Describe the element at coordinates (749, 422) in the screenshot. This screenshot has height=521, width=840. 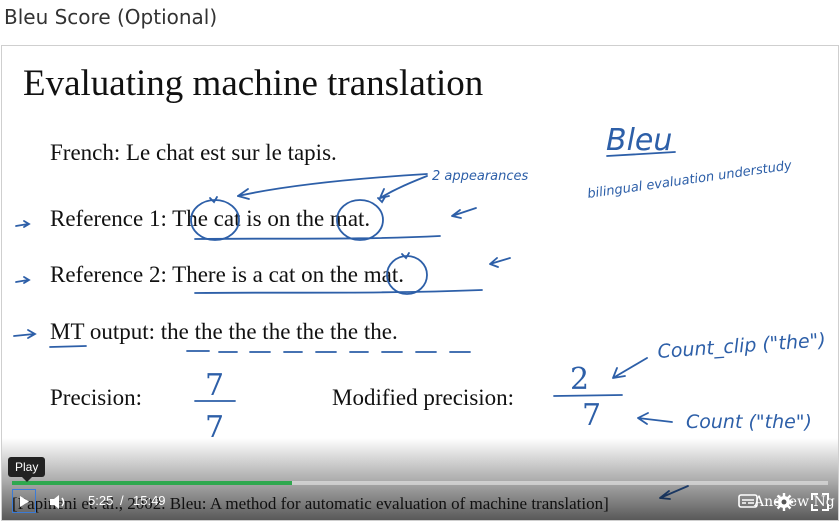
I see `handwriting-count: Count ("the")` at that location.